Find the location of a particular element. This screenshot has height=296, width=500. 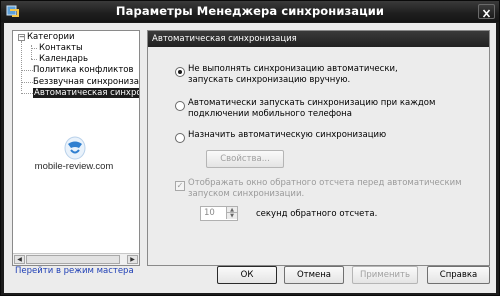

ok-button: ОК is located at coordinates (247, 275).